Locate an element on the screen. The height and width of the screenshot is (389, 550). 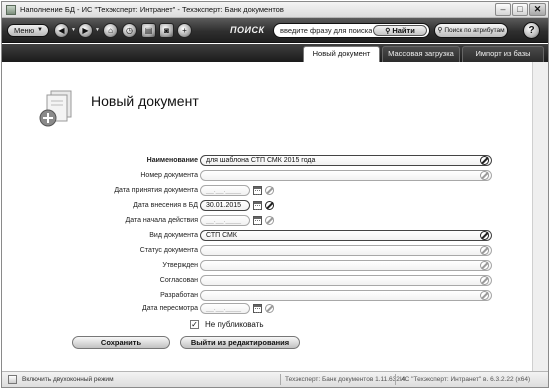
search-label: ПОИСК is located at coordinates (247, 30).